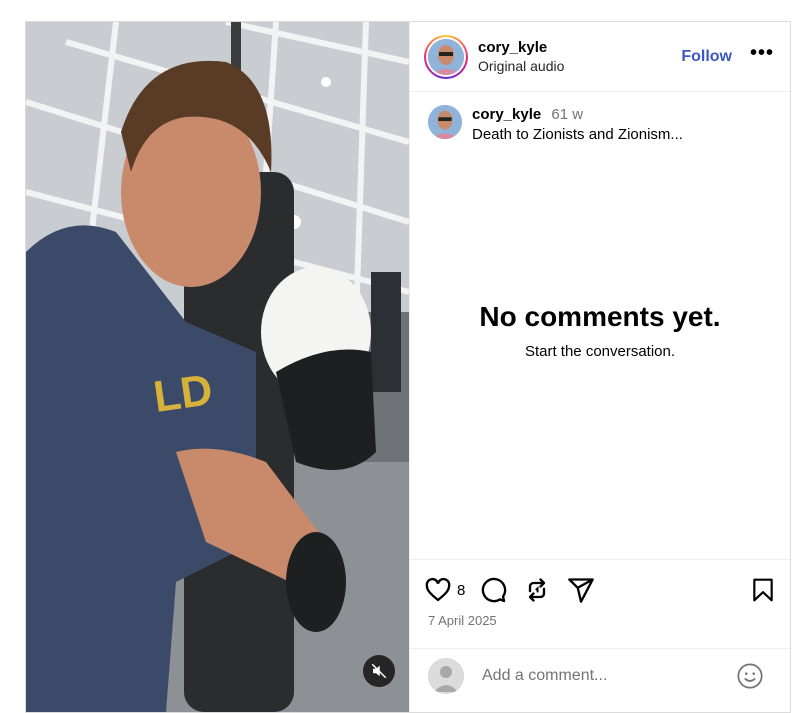  I want to click on follow-button: Follow, so click(706, 57).